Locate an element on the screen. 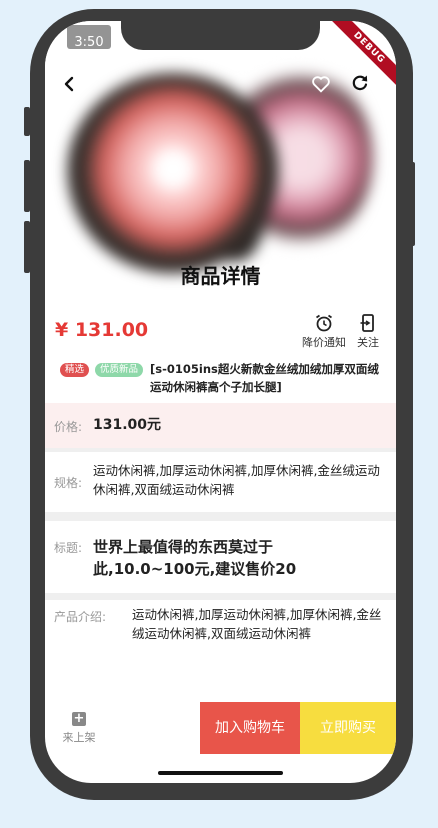 The image size is (438, 828). title-label: 标题: is located at coordinates (68, 548).